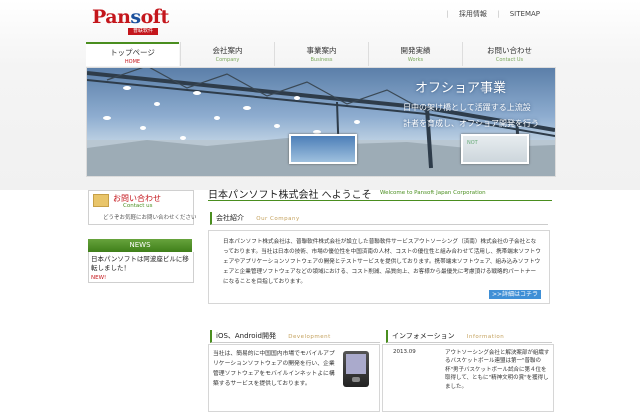  Describe the element at coordinates (227, 60) in the screenshot. I see `nav-company-en: Company` at that location.